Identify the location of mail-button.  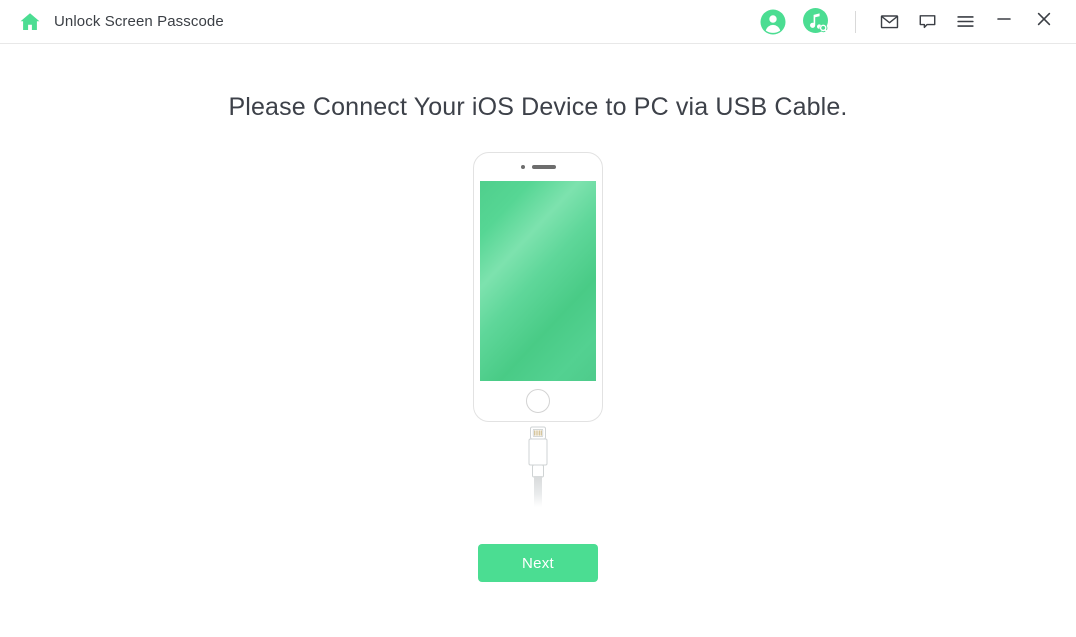
(889, 22).